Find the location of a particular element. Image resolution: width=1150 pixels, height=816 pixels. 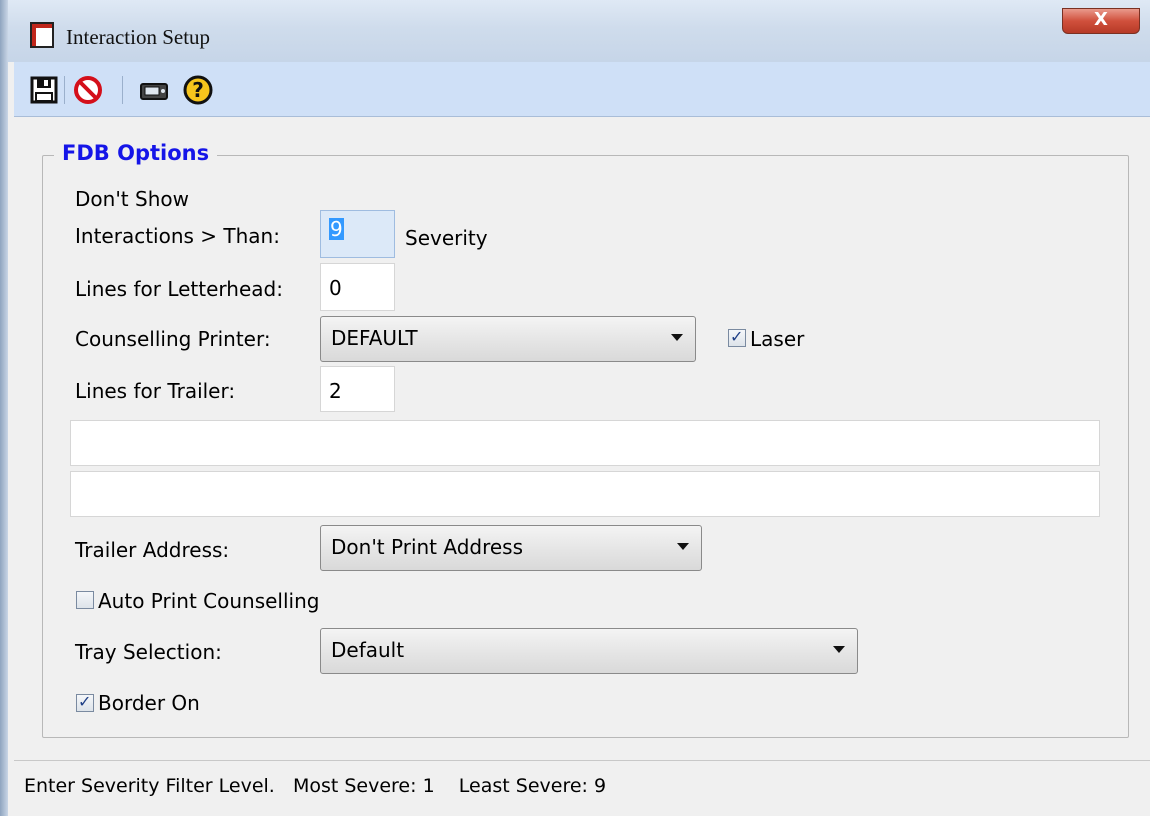

toolbar: ? is located at coordinates (582, 89).